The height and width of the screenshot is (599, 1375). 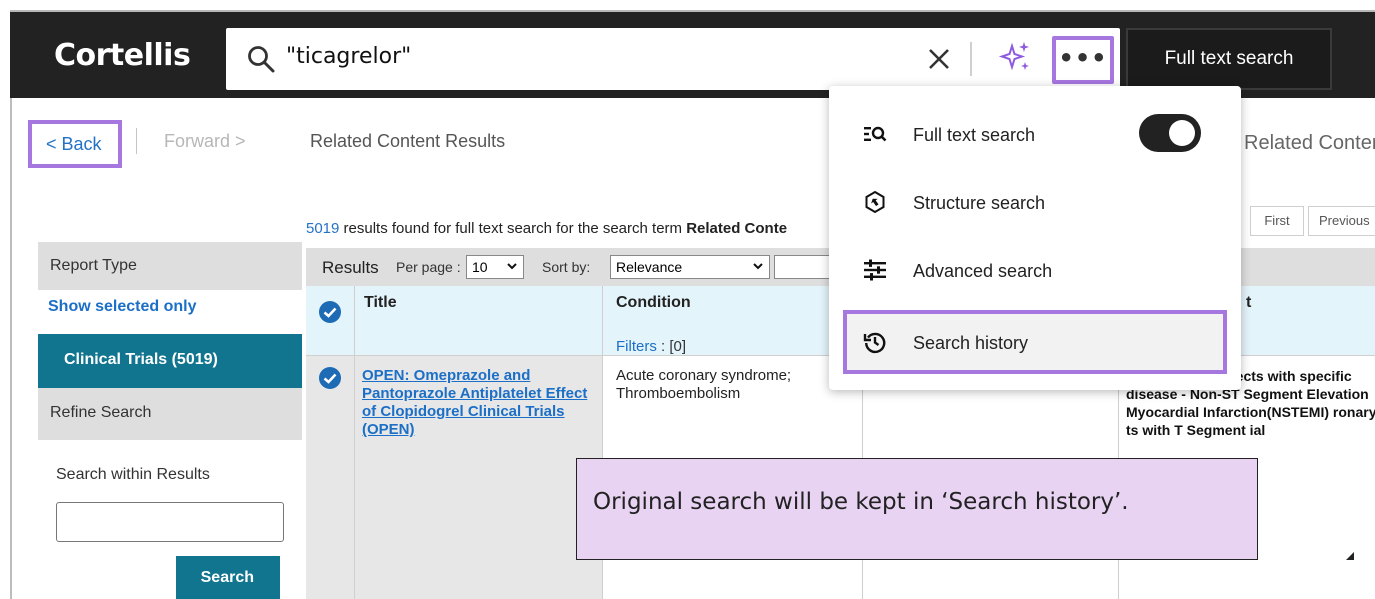 What do you see at coordinates (122, 307) in the screenshot?
I see `show-selected-link: Show selected only` at bounding box center [122, 307].